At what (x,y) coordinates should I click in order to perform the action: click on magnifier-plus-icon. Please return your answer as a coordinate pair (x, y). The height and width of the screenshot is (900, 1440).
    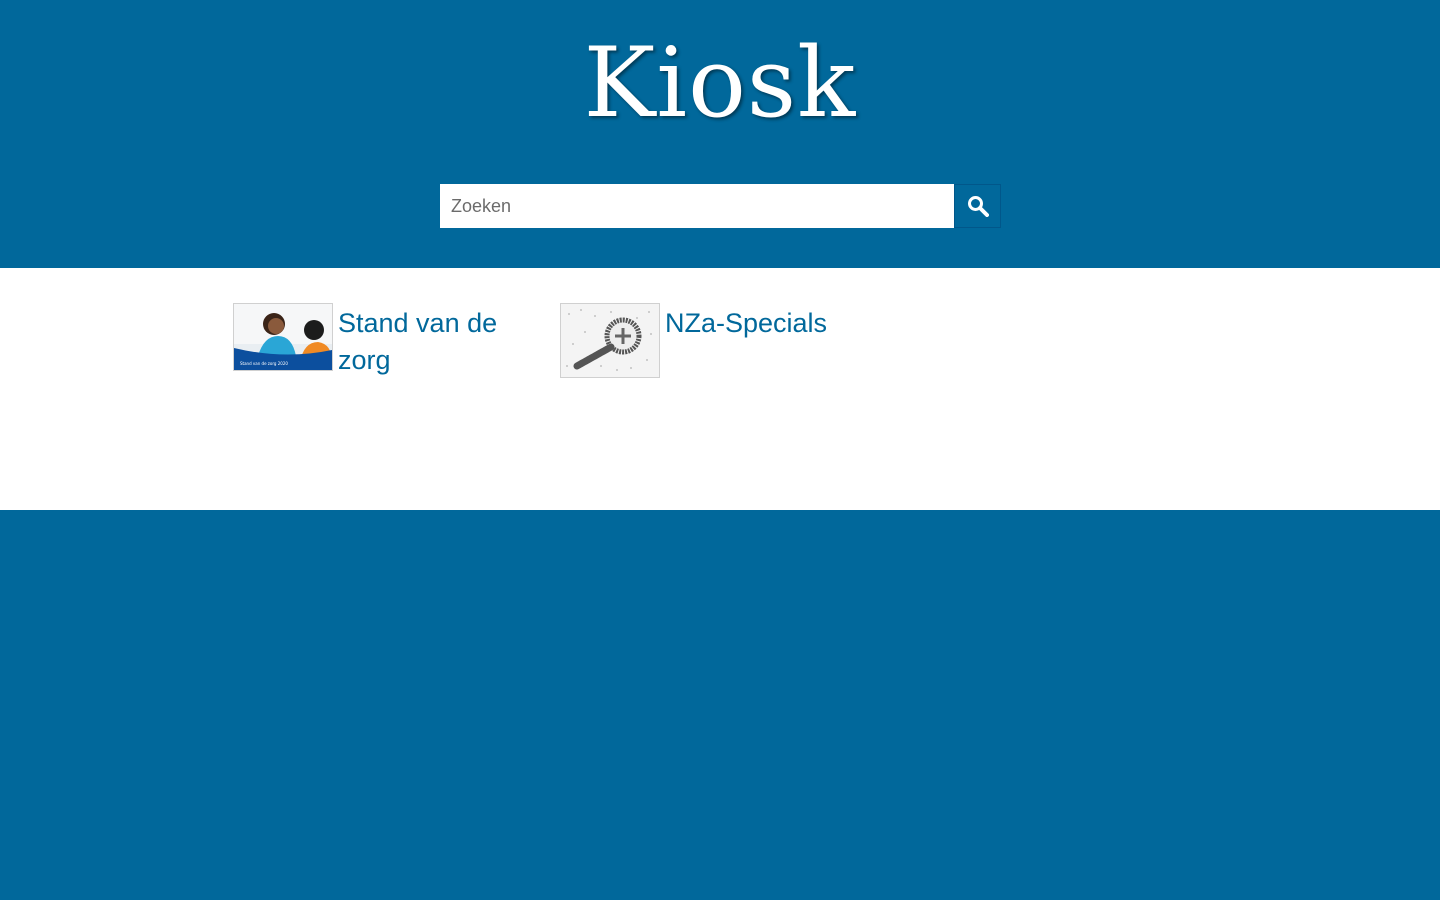
    Looking at the image, I should click on (610, 340).